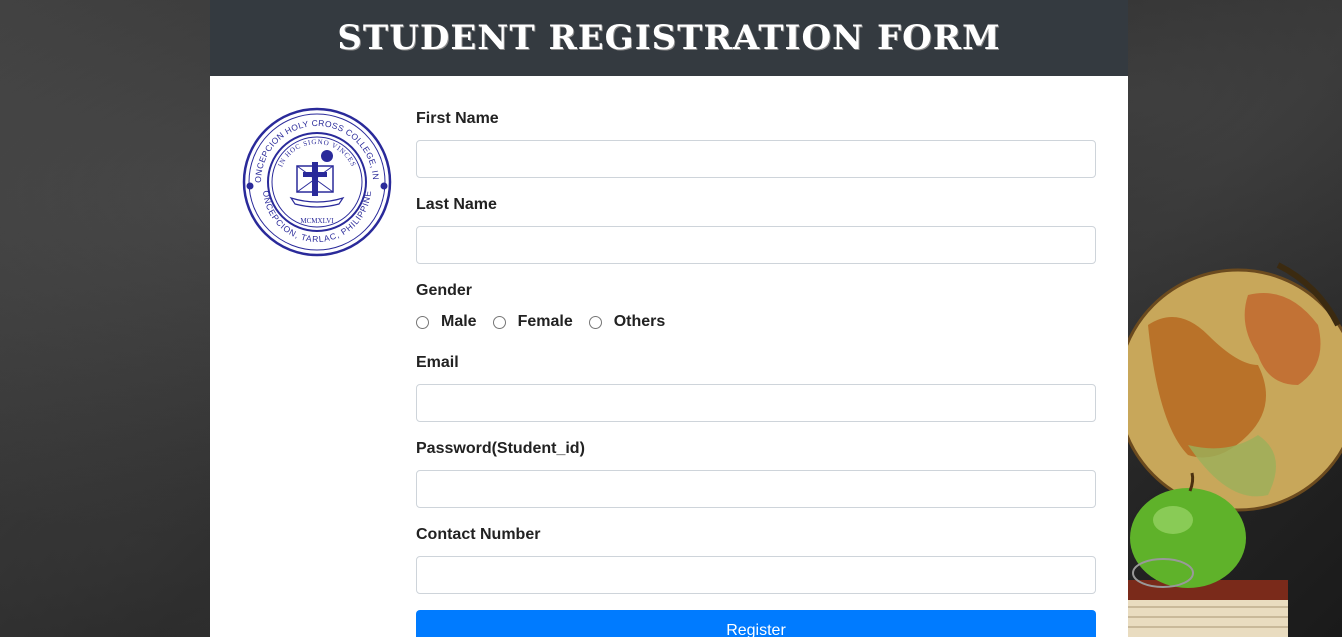 This screenshot has width=1342, height=637. What do you see at coordinates (459, 321) in the screenshot?
I see `gender-male-label: Male` at bounding box center [459, 321].